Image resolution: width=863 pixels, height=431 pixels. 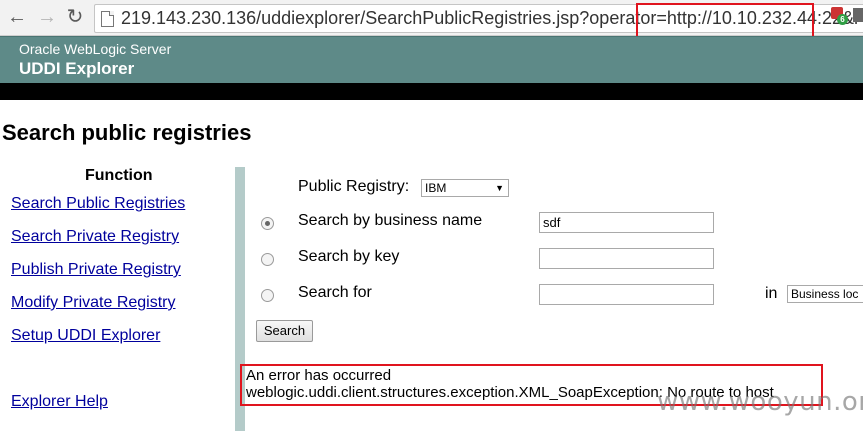 What do you see at coordinates (431, 59) in the screenshot?
I see `weblogic-banner: Oracle WebLogic Server UDDI Explorer` at bounding box center [431, 59].